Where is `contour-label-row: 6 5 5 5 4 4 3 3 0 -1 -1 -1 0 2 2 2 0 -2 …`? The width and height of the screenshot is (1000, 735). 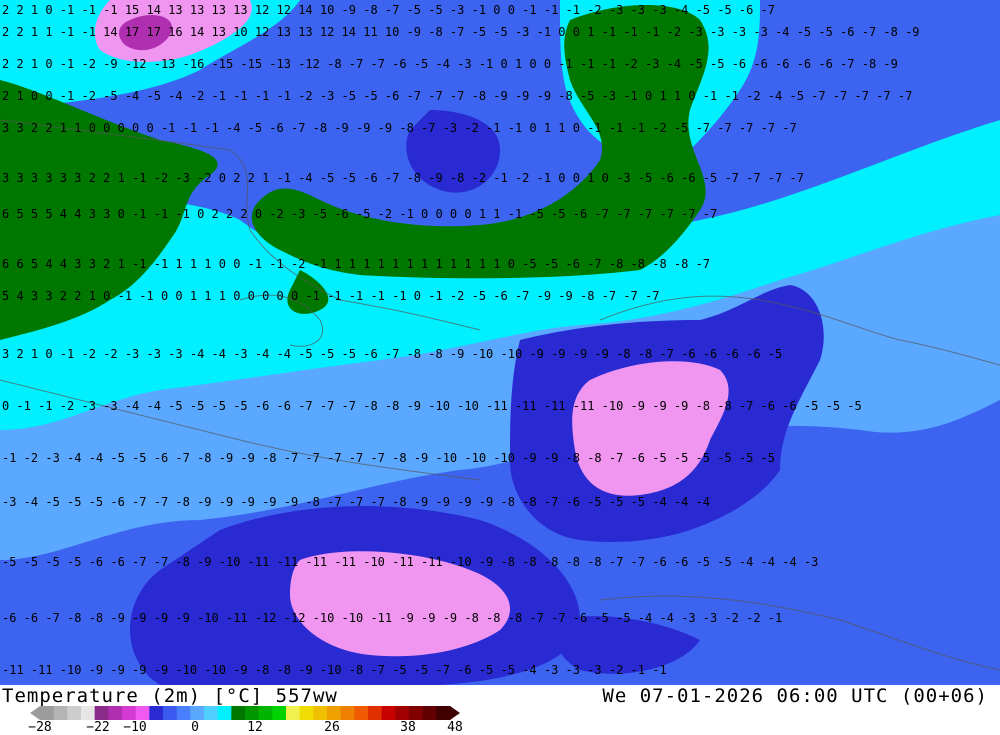
contour-label-row: 6 5 5 5 4 4 3 3 0 -1 -1 -1 0 2 2 2 0 -2 … is located at coordinates (359, 214).